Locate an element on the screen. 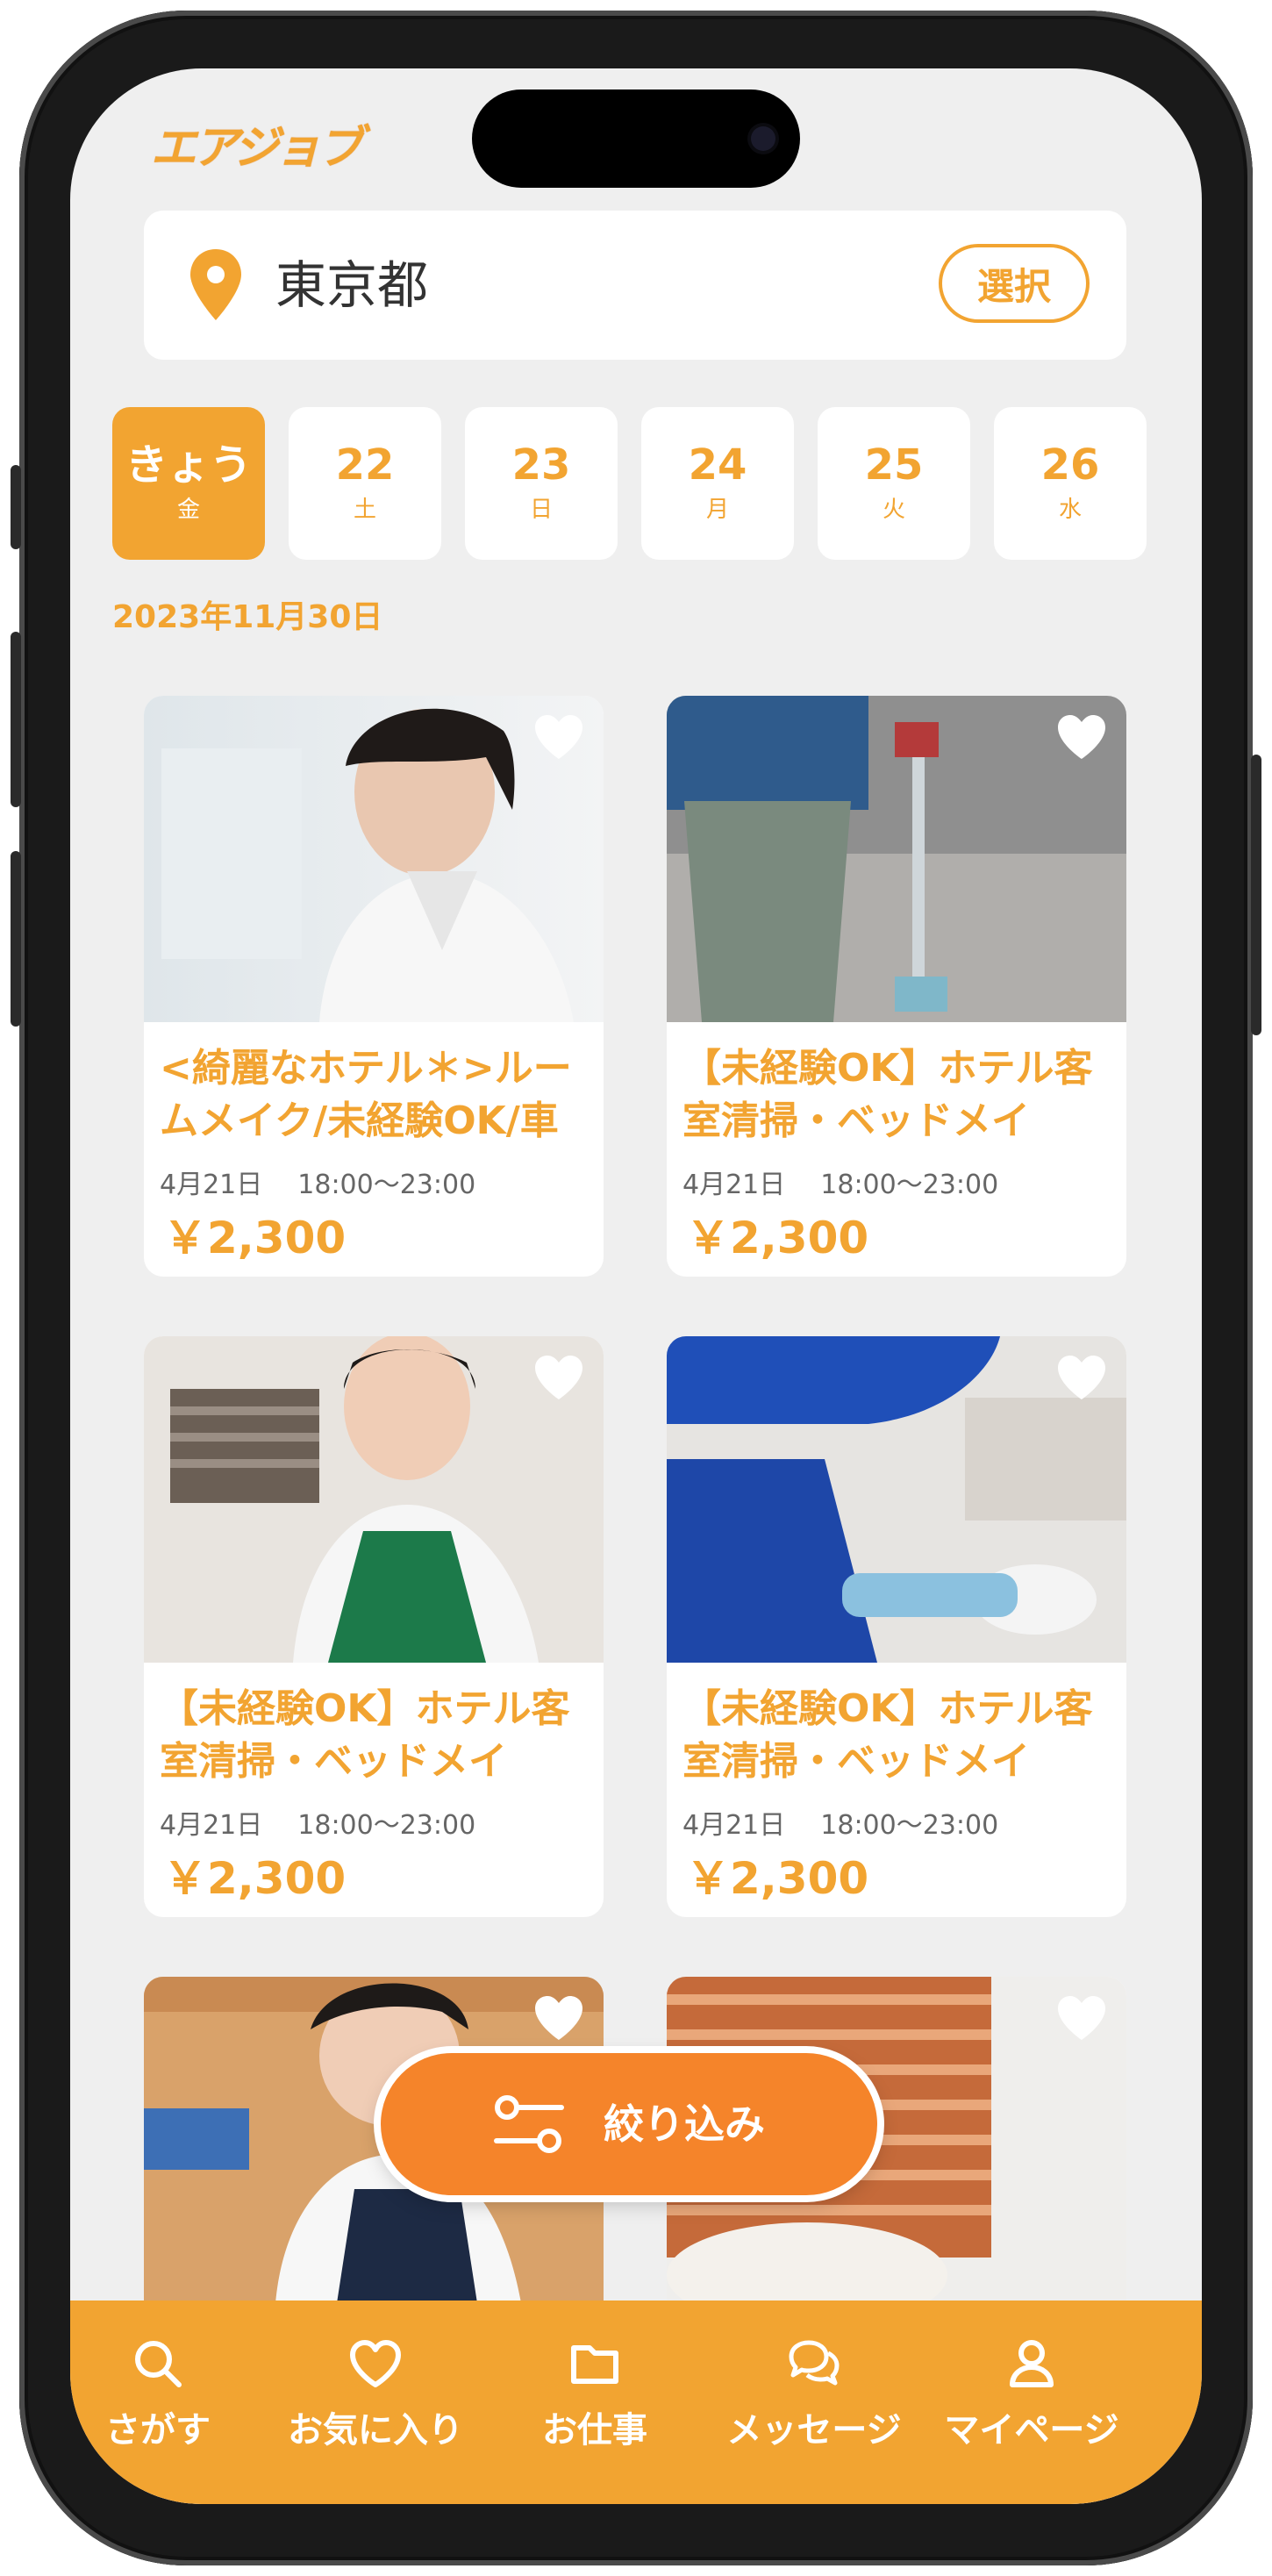  tab-label: お仕事 is located at coordinates (594, 2430).